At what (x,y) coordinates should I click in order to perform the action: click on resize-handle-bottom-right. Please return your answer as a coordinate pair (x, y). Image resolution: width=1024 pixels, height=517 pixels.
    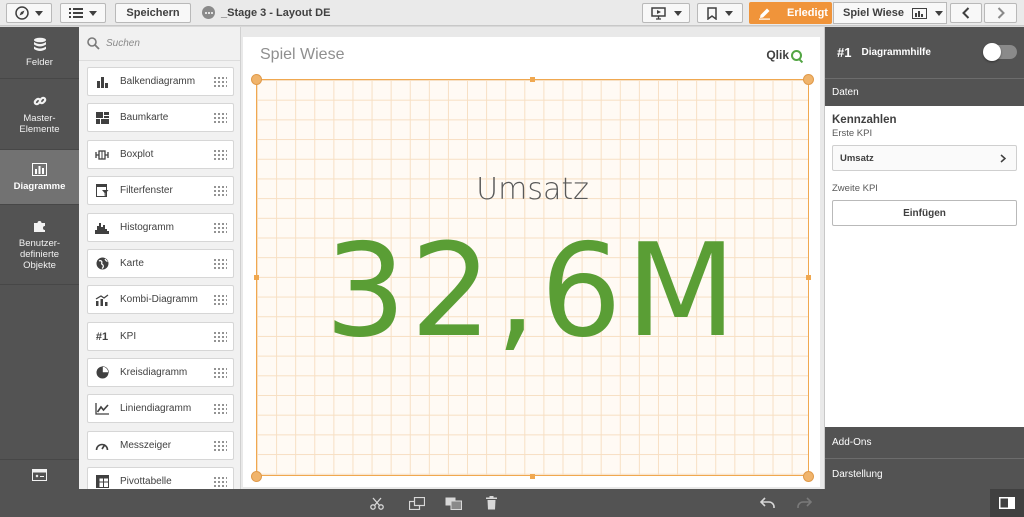
    Looking at the image, I should click on (808, 476).